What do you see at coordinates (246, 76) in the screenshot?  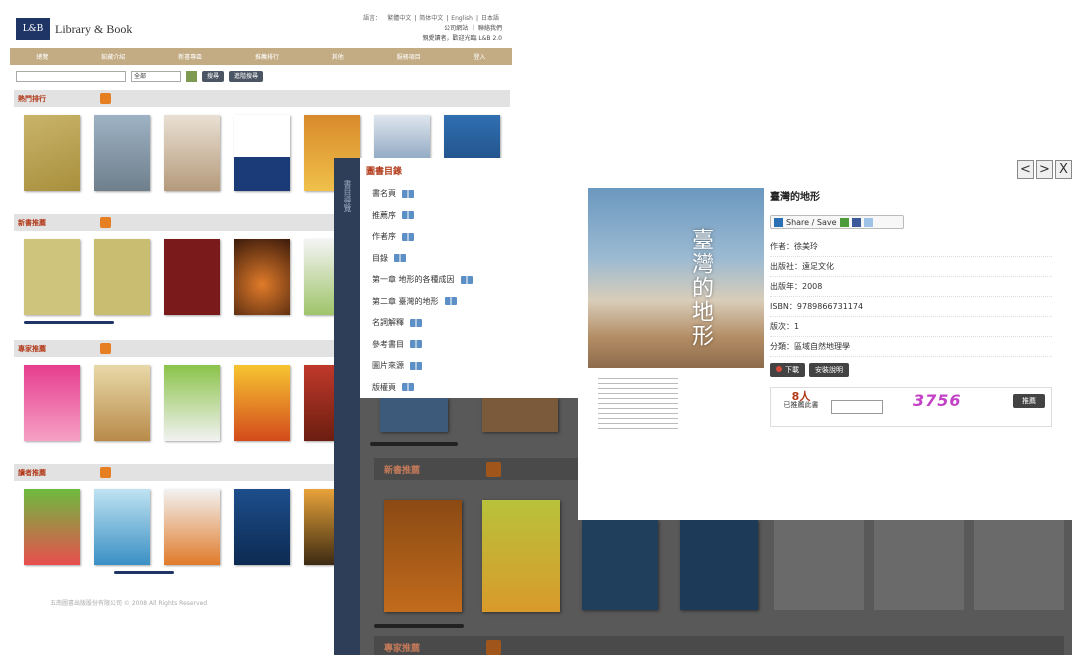 I see `advanced-search-button: 進階搜尋` at bounding box center [246, 76].